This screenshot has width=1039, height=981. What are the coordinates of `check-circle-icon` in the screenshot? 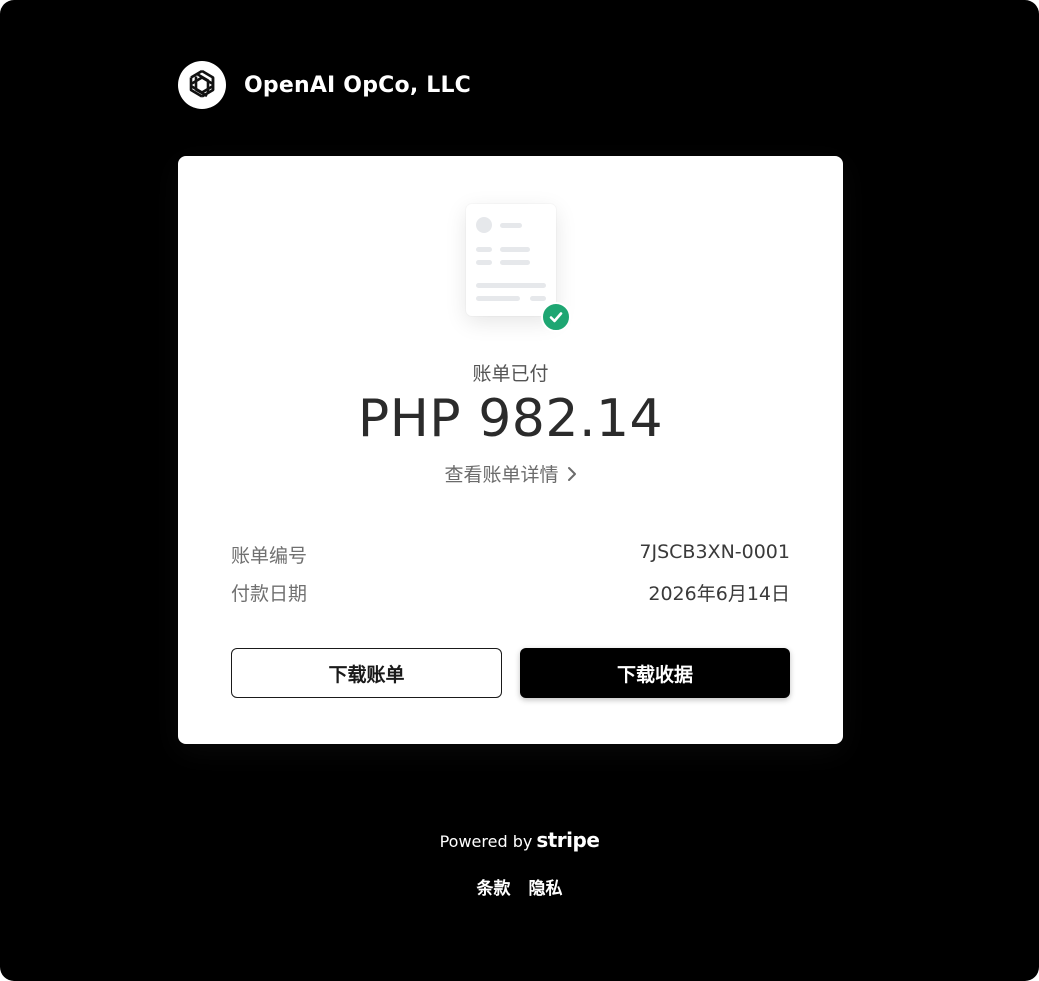 It's located at (556, 317).